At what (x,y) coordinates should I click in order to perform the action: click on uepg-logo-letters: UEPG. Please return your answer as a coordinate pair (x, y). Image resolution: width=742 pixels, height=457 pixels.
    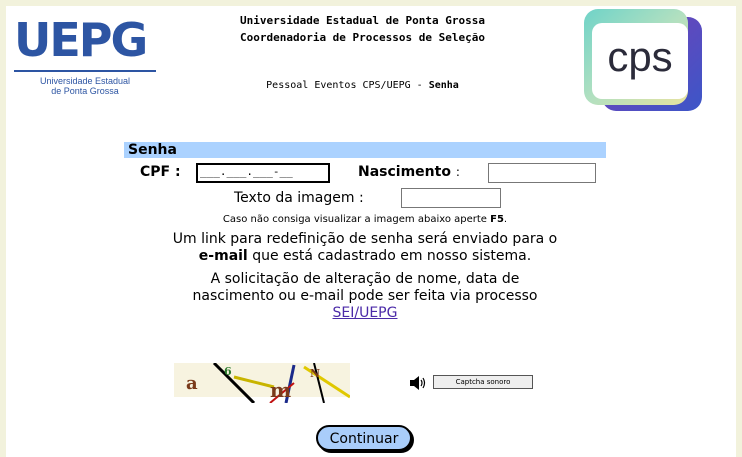
    Looking at the image, I should click on (81, 40).